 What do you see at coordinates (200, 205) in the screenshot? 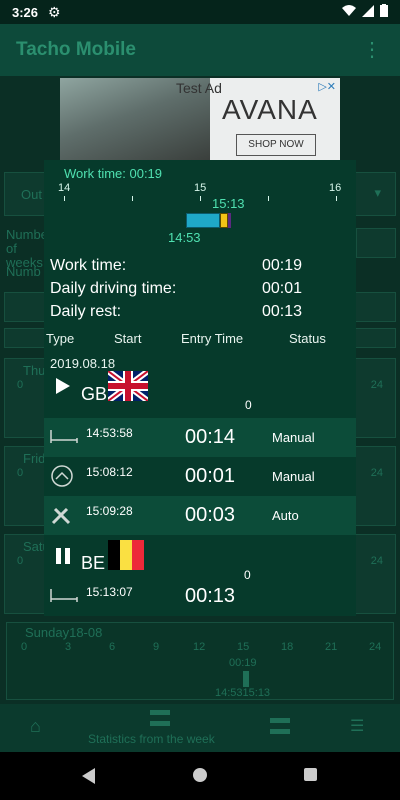
I see `timeline-header: Work time: 00:19 14 15 16 15:13 14:53` at bounding box center [200, 205].